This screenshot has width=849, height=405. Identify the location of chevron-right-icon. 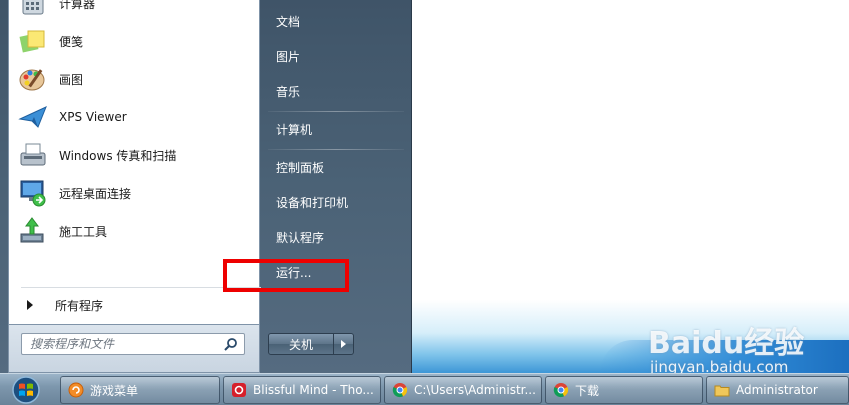
(343, 344).